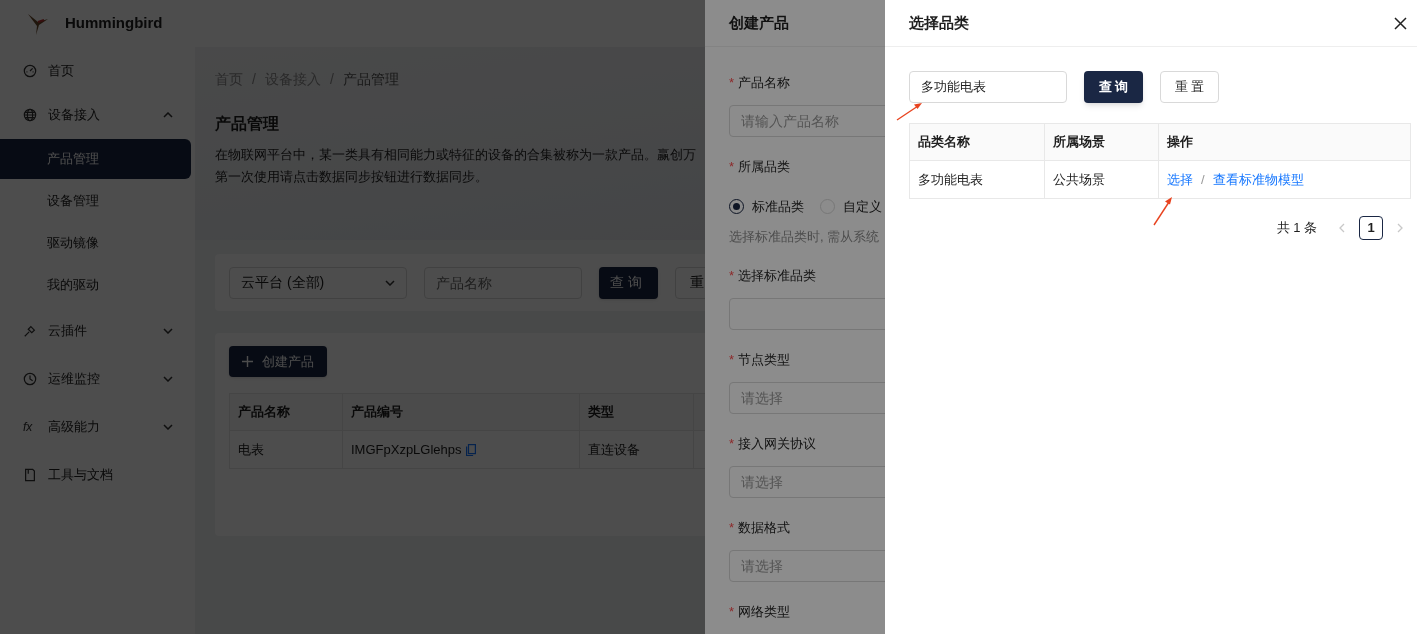  Describe the element at coordinates (278, 361) in the screenshot. I see `create-product-button: 创建产品` at that location.